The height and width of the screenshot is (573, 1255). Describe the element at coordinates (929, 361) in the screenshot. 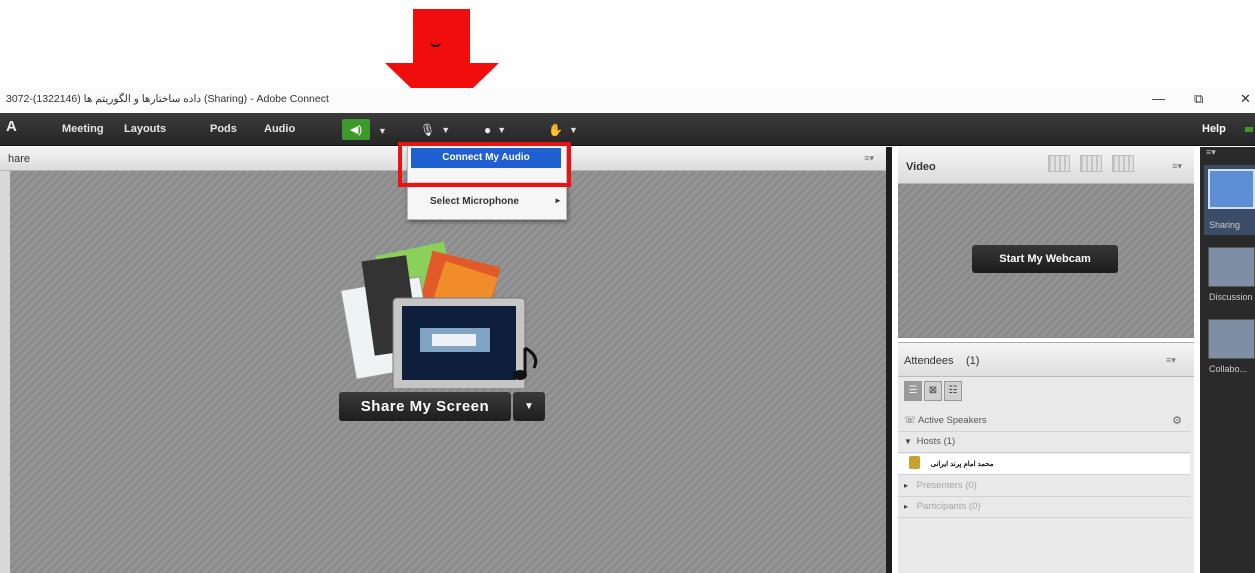

I see `attendees-title: Attendees` at that location.